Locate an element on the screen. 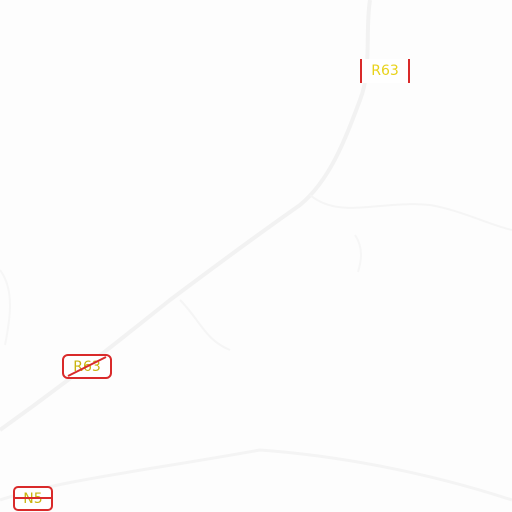 The height and width of the screenshot is (512, 512). route-label-text: N5 is located at coordinates (33, 498).